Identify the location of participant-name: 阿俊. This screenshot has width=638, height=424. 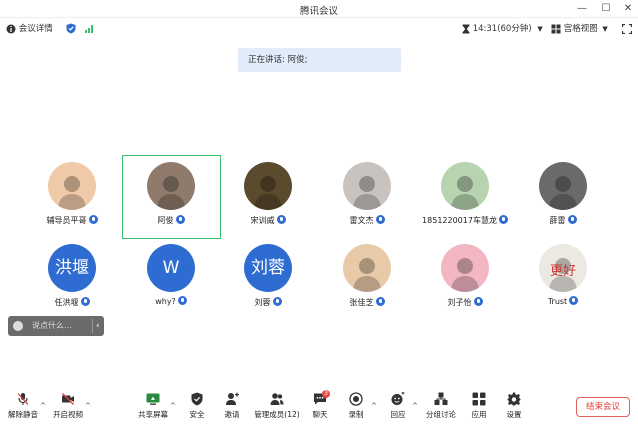
(165, 220).